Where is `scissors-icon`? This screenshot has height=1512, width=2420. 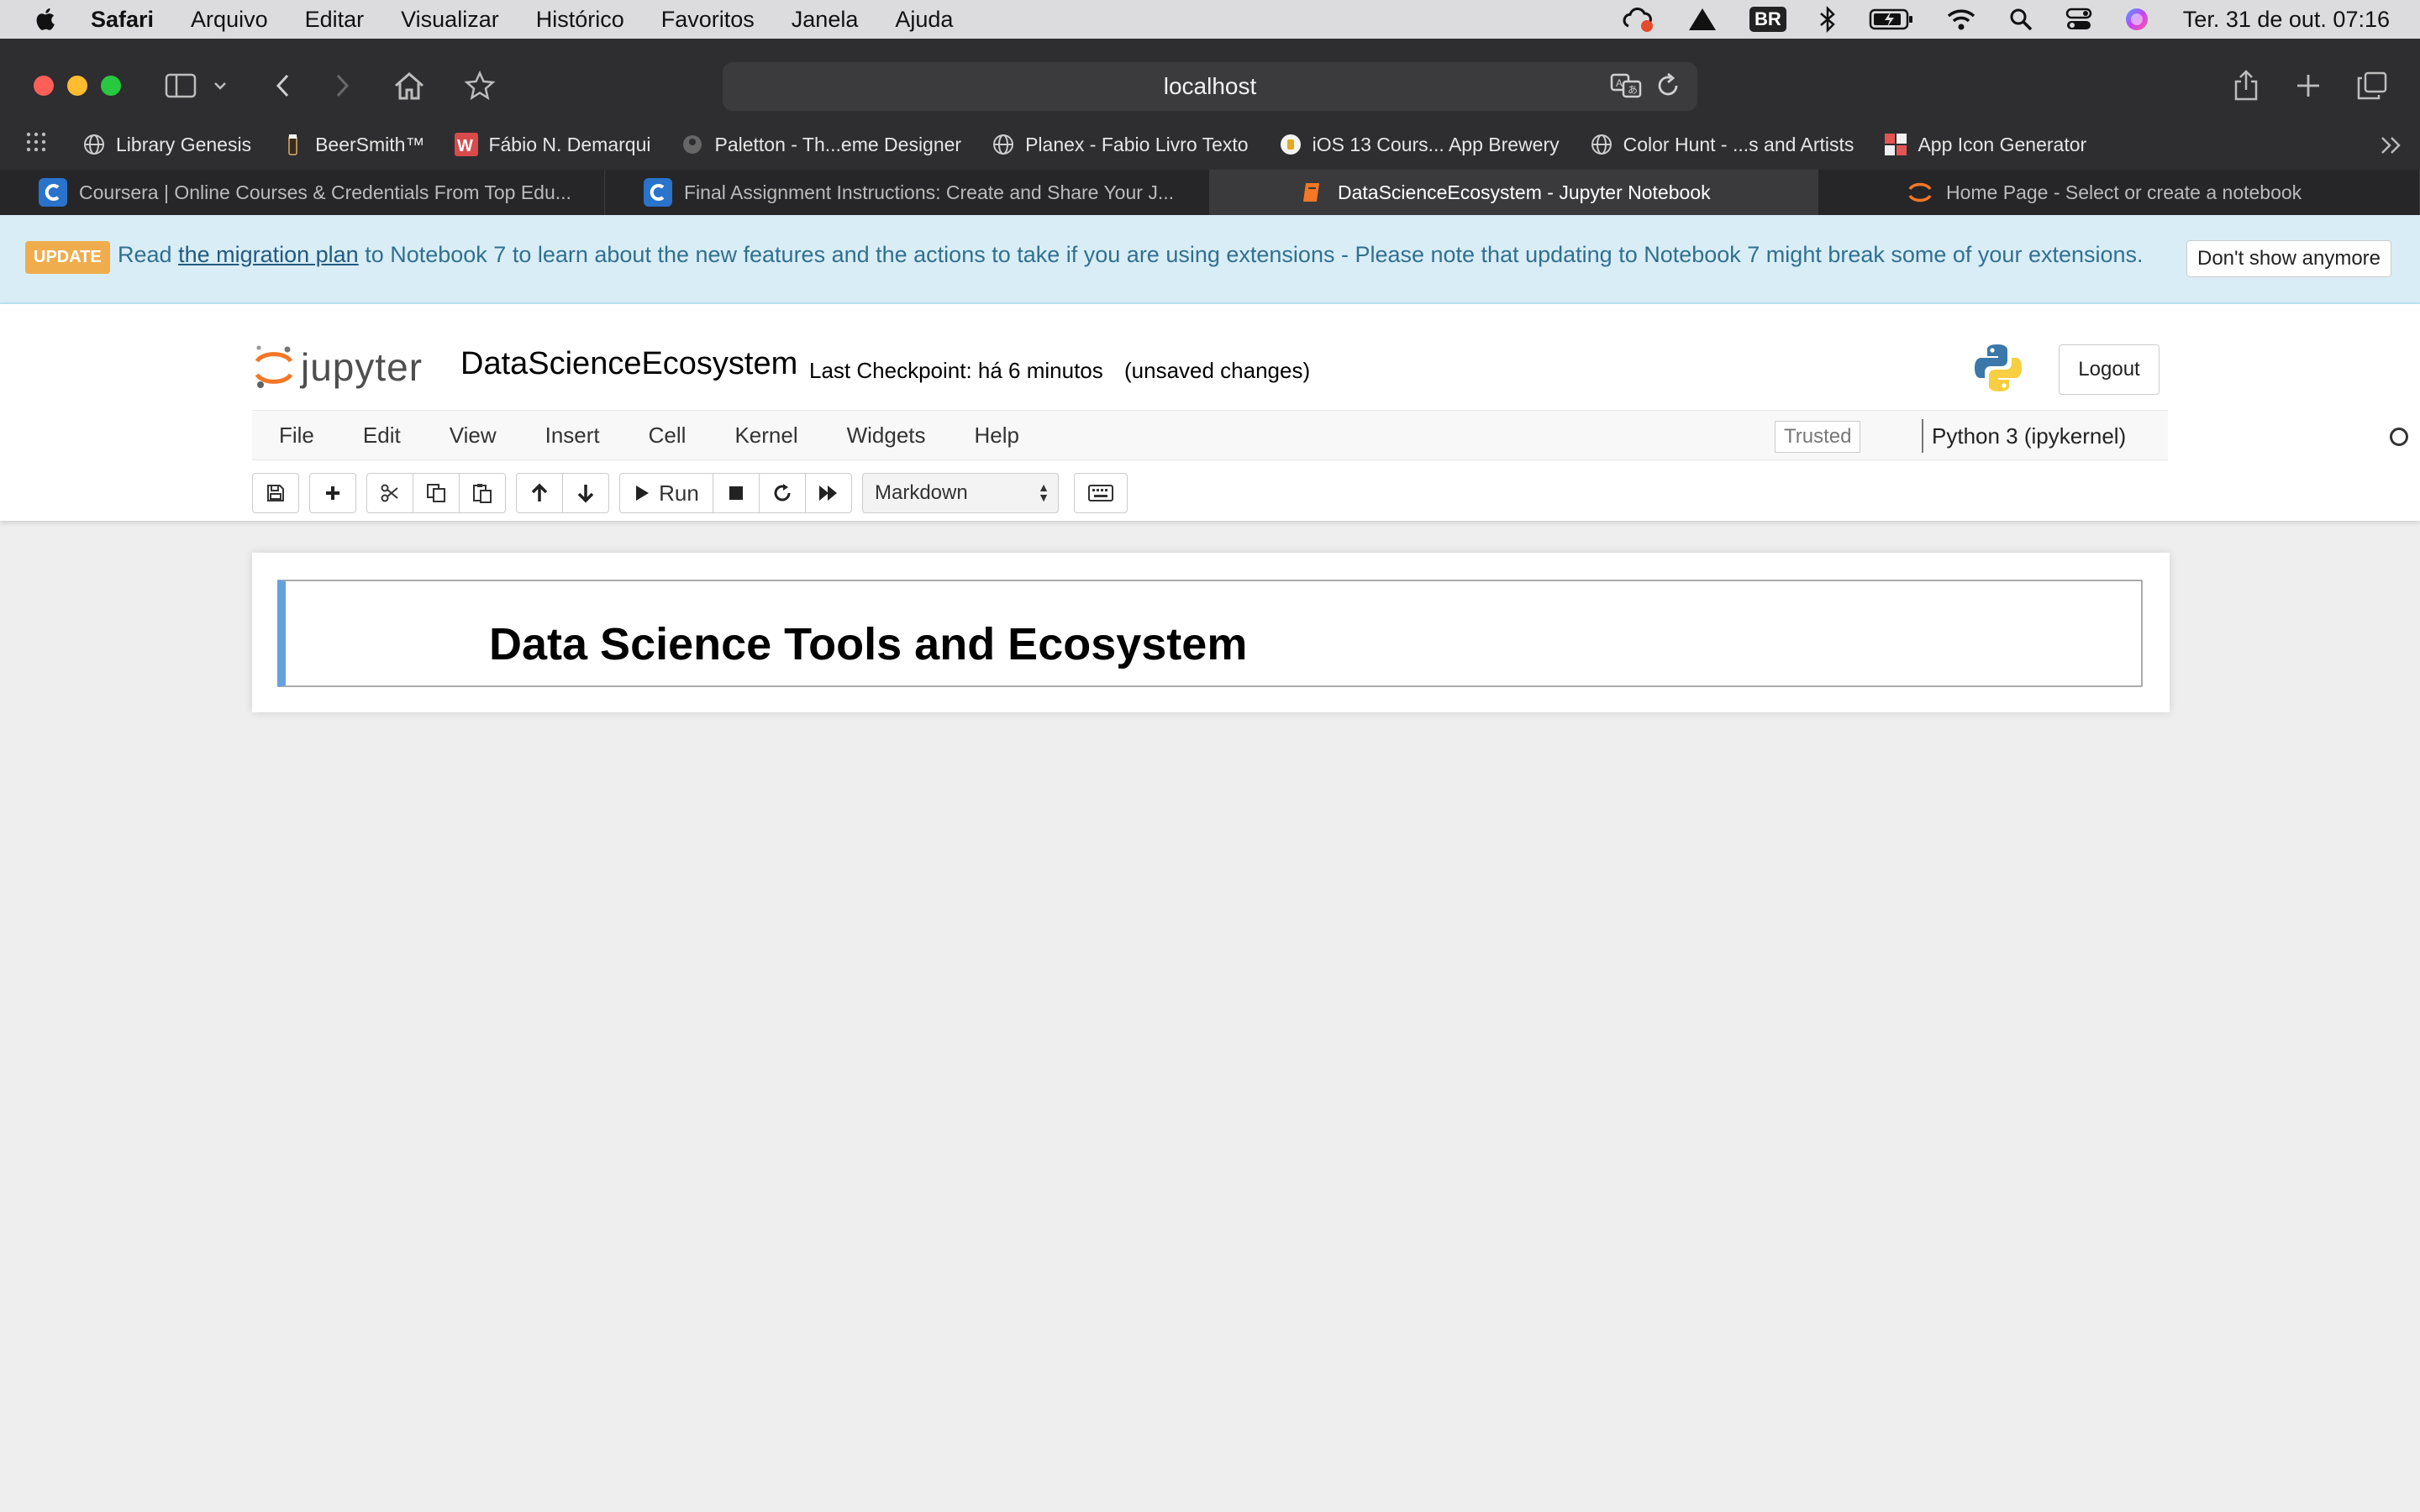 scissors-icon is located at coordinates (390, 493).